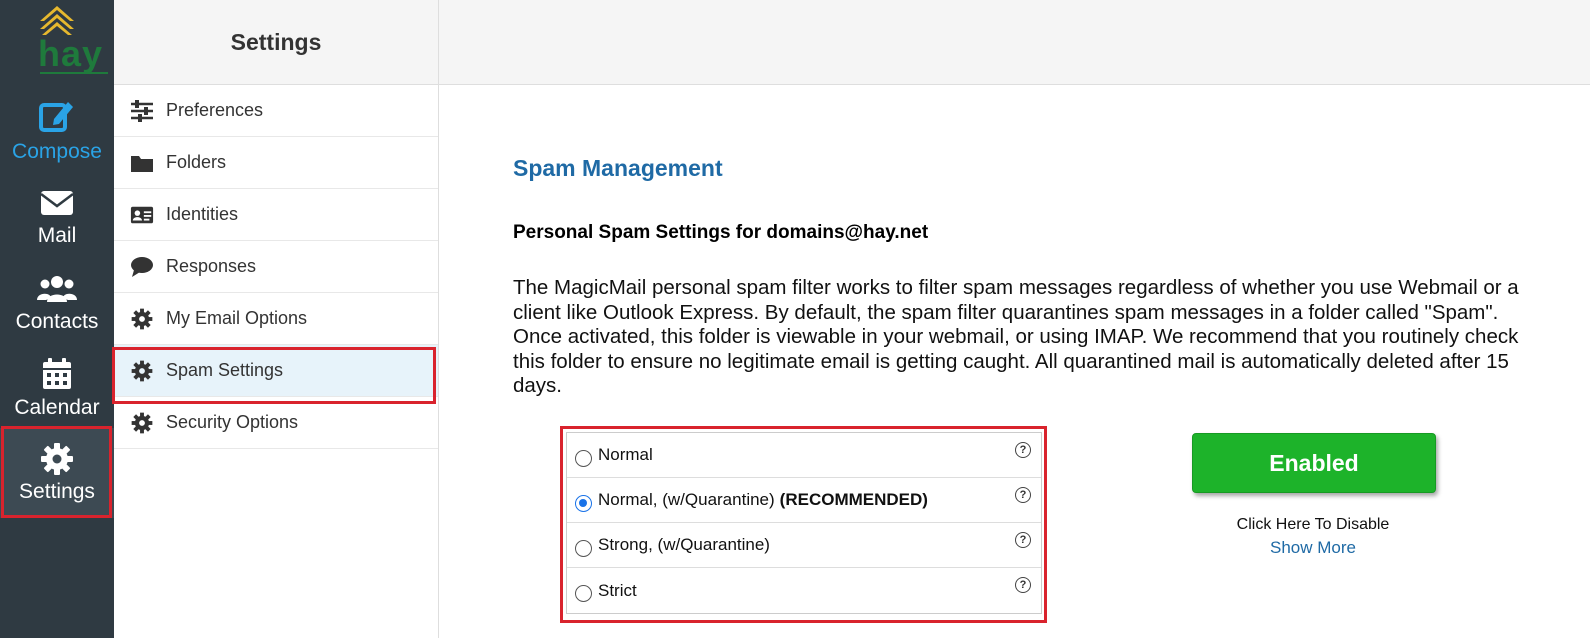  I want to click on nav-item-responses: Responses, so click(276, 267).